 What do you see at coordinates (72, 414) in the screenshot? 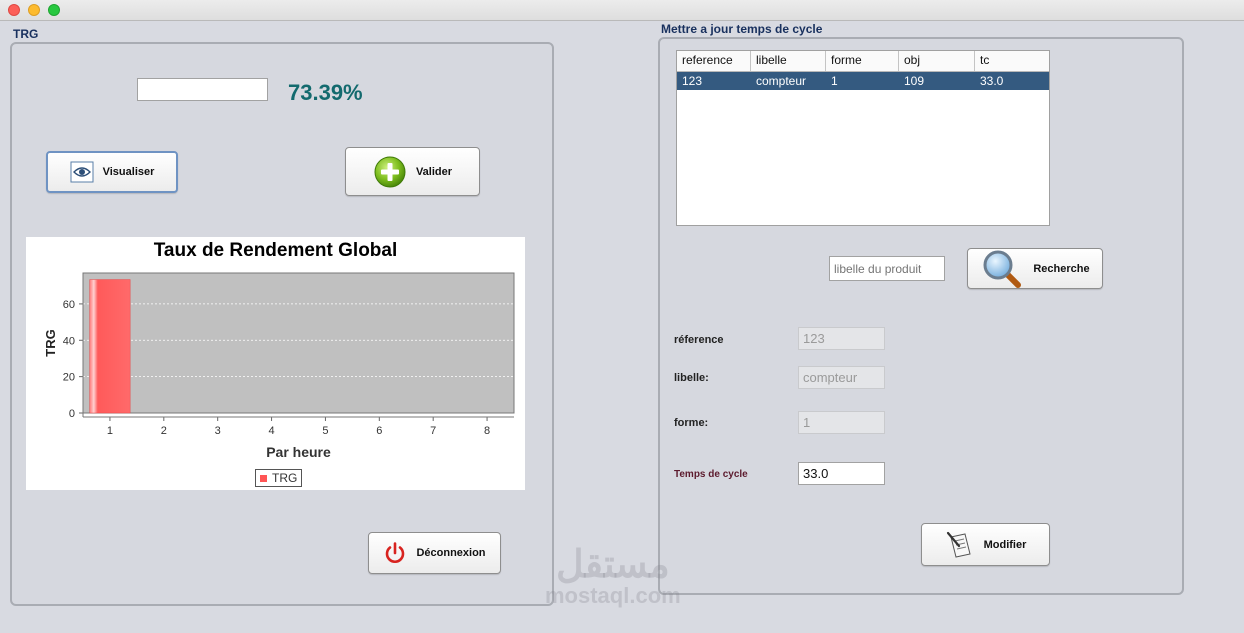
I see `y-tick-label: 0` at bounding box center [72, 414].